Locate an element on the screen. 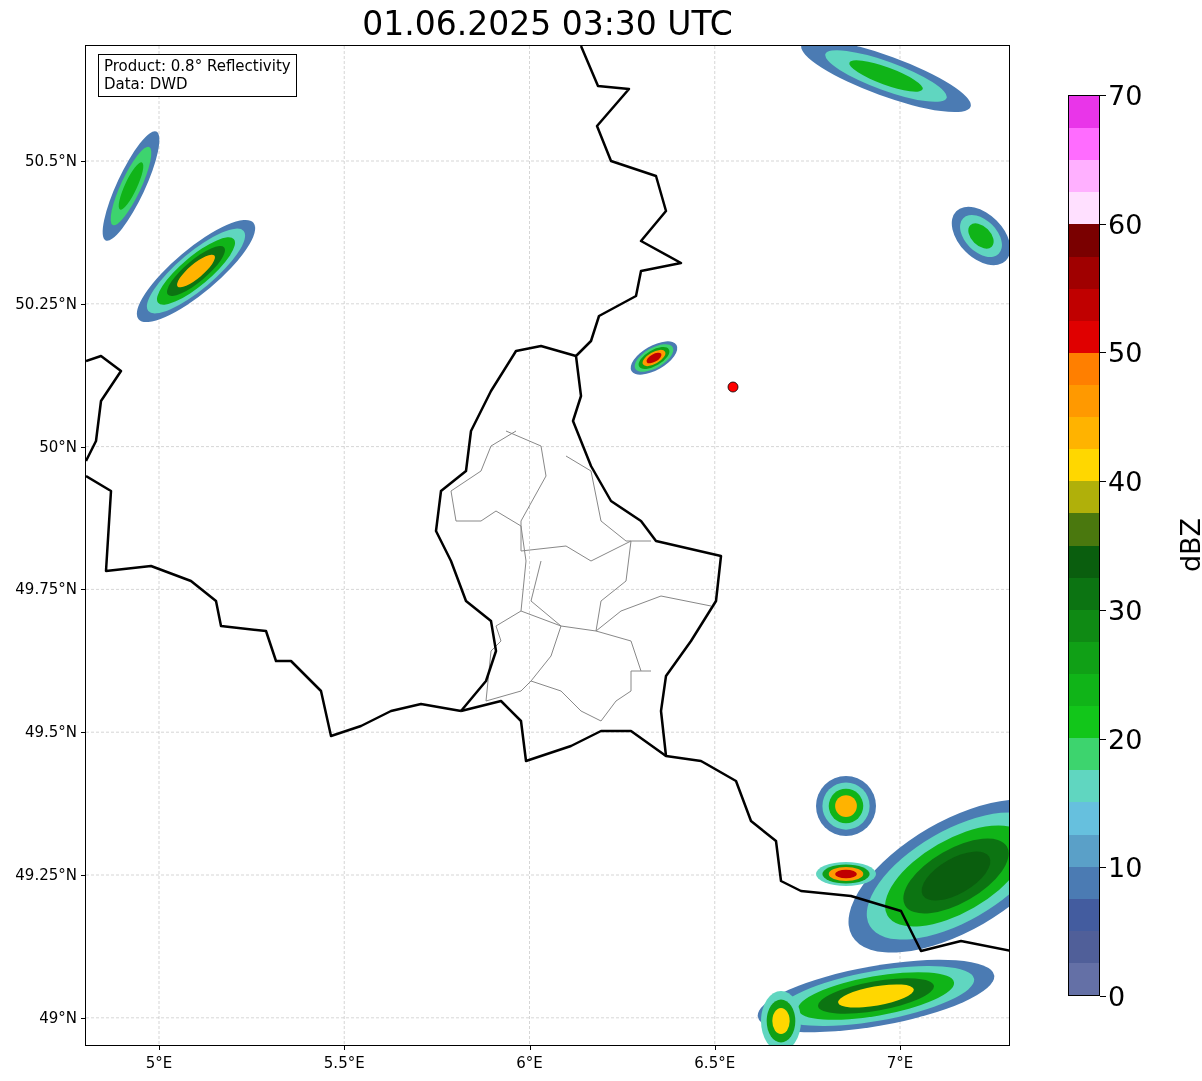 The height and width of the screenshot is (1081, 1202). x-tick-label: 6.5°E is located at coordinates (715, 1063).